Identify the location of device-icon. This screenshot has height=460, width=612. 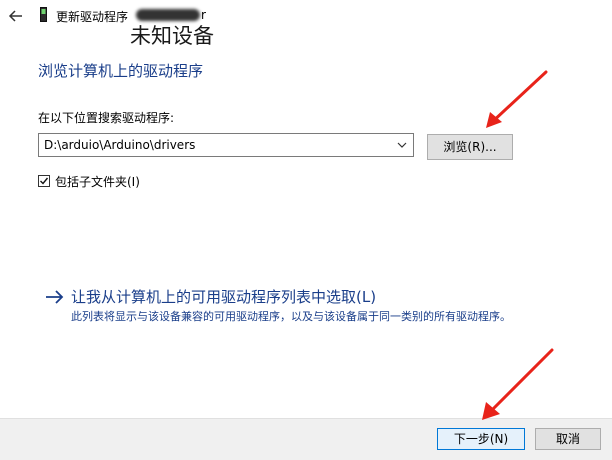
(43, 14).